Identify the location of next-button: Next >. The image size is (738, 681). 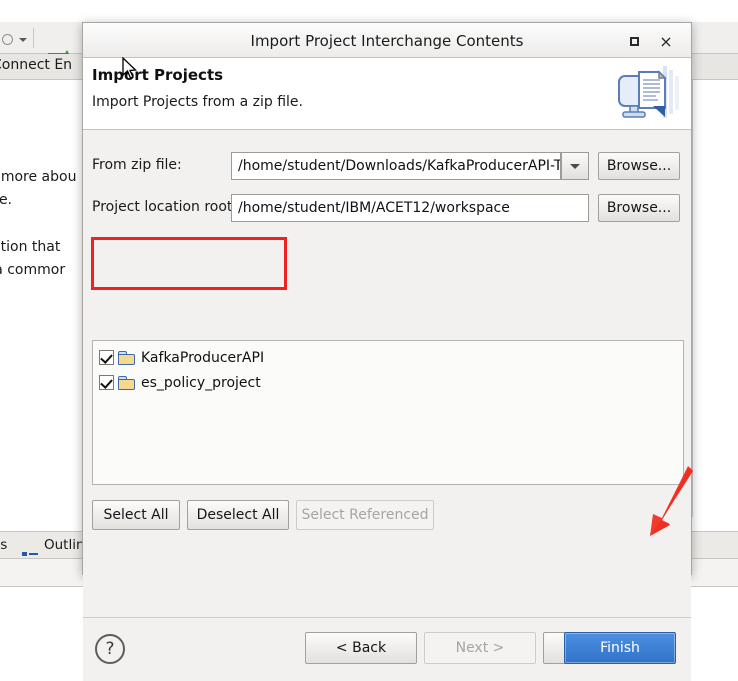
(480, 648).